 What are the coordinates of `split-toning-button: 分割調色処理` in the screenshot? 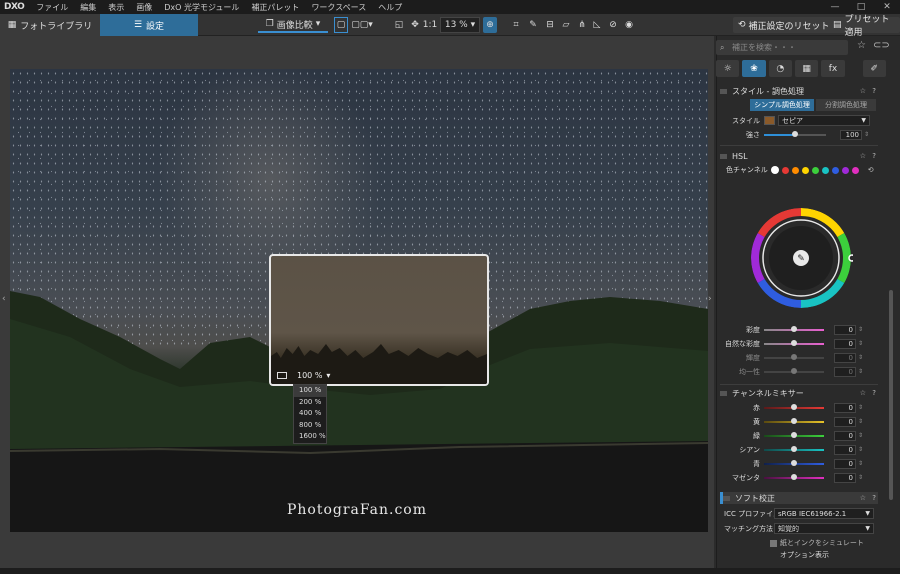 It's located at (846, 105).